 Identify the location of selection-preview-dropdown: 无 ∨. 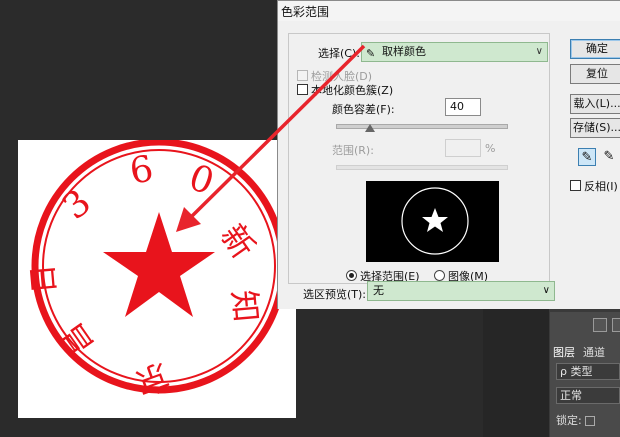
(461, 291).